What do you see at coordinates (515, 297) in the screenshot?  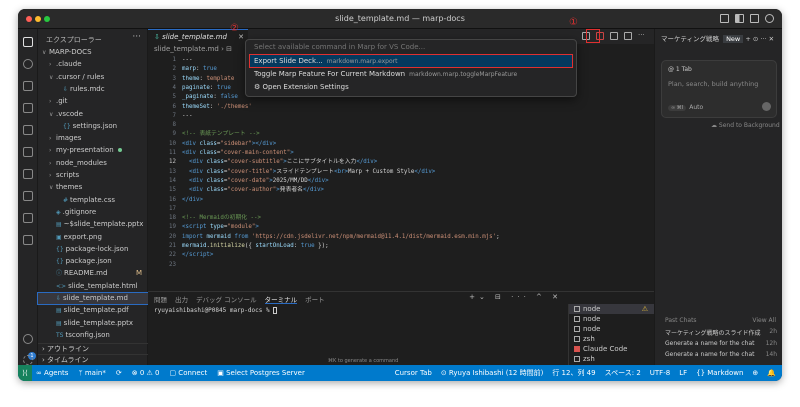 I see `panel-controls: +⌄ ⊟ ··· ^ ✕` at bounding box center [515, 297].